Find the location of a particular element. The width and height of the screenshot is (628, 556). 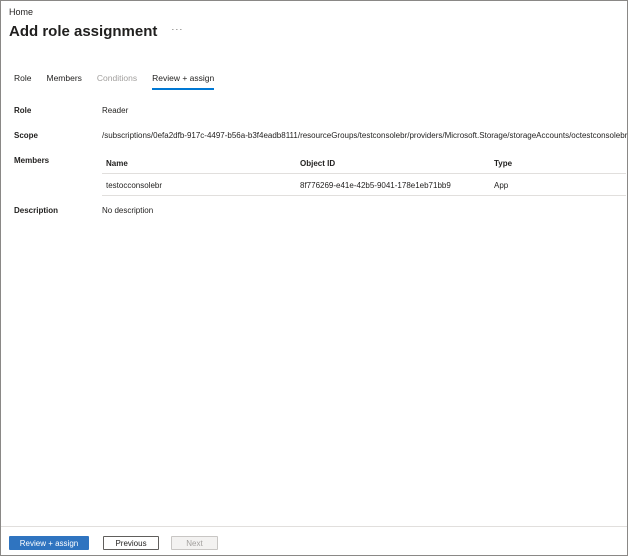

title-row: Add role assignment ··· is located at coordinates (96, 31).